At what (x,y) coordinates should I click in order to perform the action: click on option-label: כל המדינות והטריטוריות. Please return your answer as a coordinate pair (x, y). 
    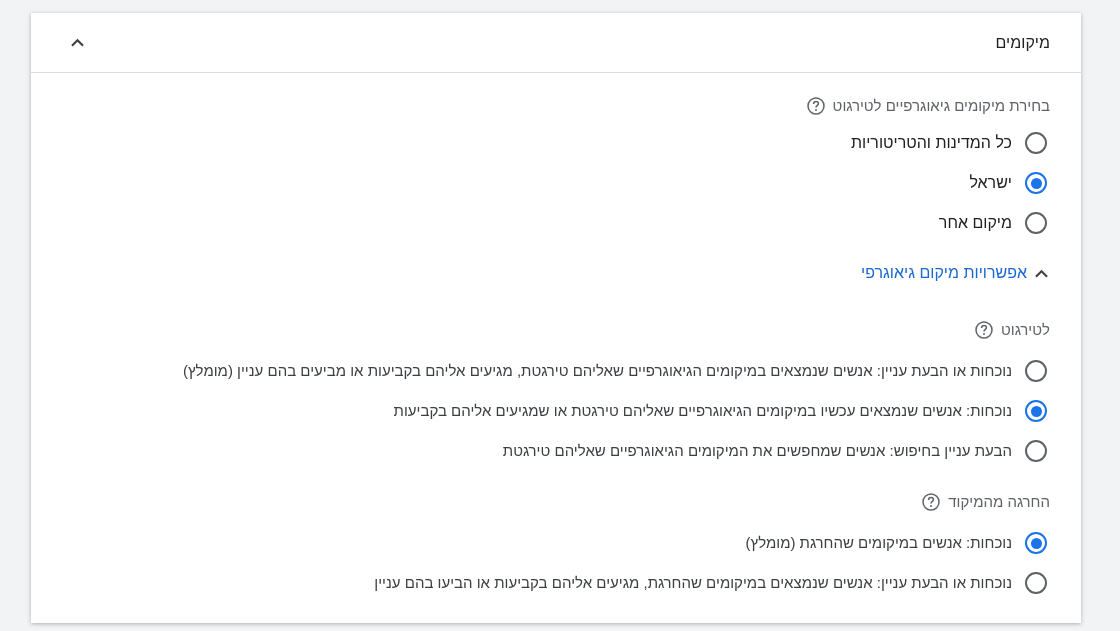
    Looking at the image, I should click on (931, 143).